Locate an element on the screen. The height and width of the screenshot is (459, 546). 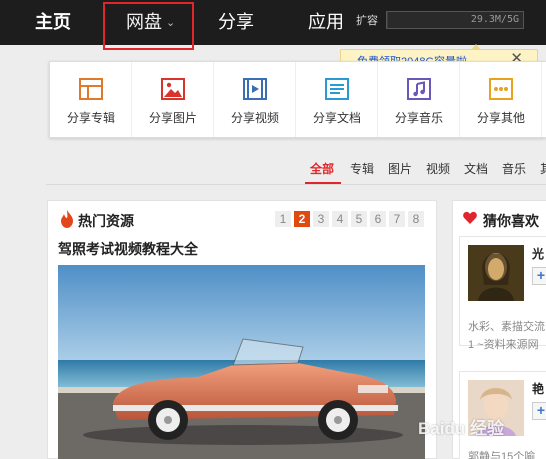
hot-resources-title: 热门资源 is located at coordinates (106, 221).